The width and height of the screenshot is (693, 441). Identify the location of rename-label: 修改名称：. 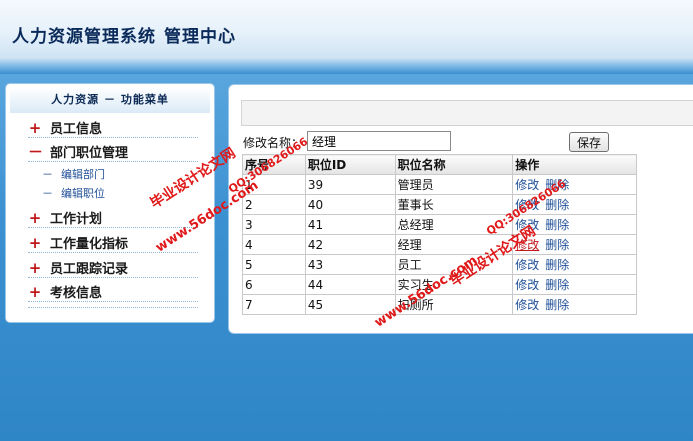
(273, 143).